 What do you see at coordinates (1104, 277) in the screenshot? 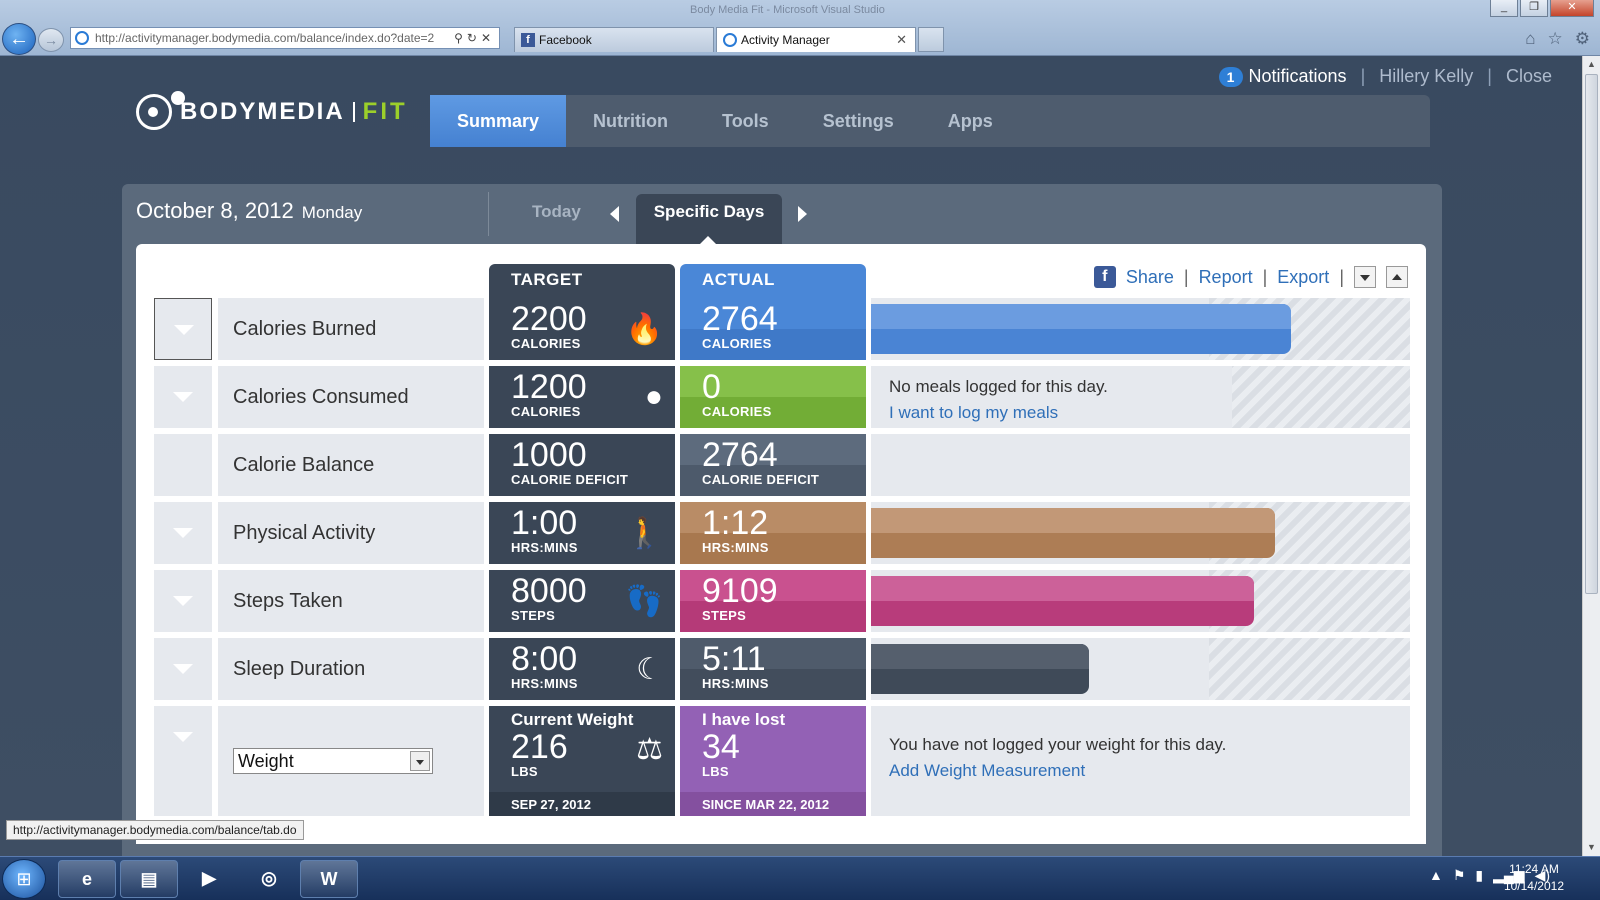
I see `facebook-icon: f` at bounding box center [1104, 277].